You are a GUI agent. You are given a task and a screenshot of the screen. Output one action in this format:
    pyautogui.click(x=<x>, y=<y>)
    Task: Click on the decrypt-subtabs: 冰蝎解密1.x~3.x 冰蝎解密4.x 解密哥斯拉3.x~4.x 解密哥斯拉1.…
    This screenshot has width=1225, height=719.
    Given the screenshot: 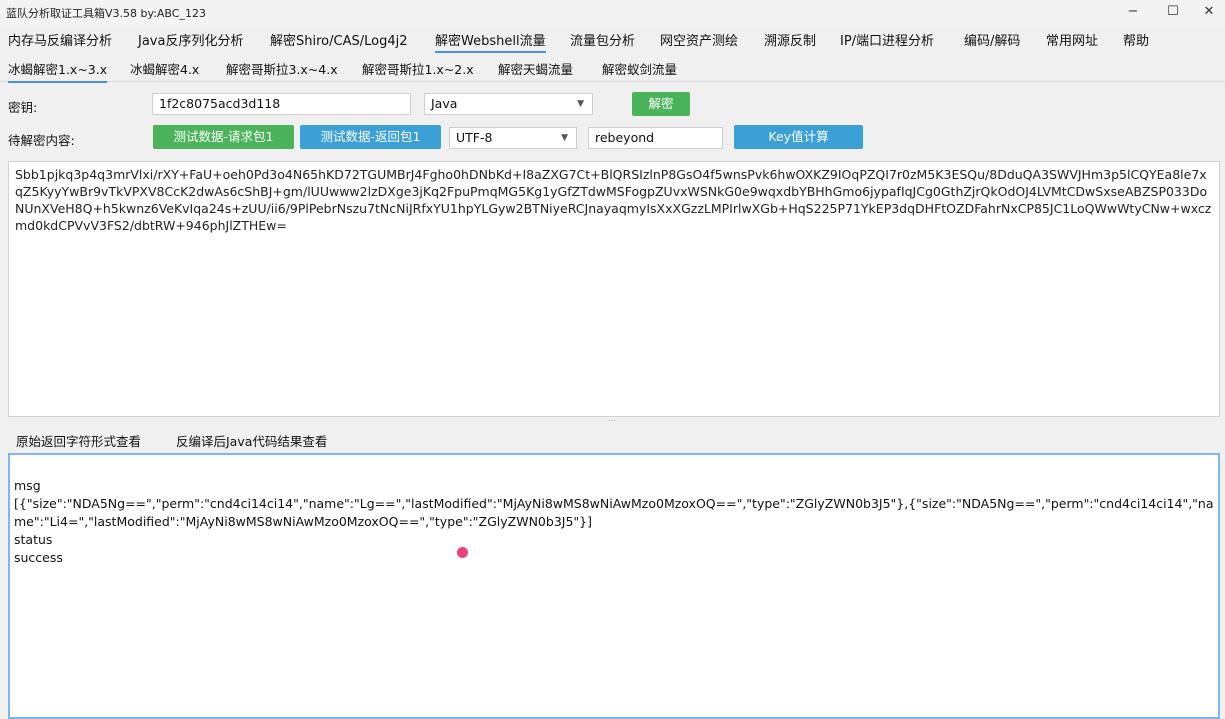 What is the action you would take?
    pyautogui.click(x=612, y=69)
    